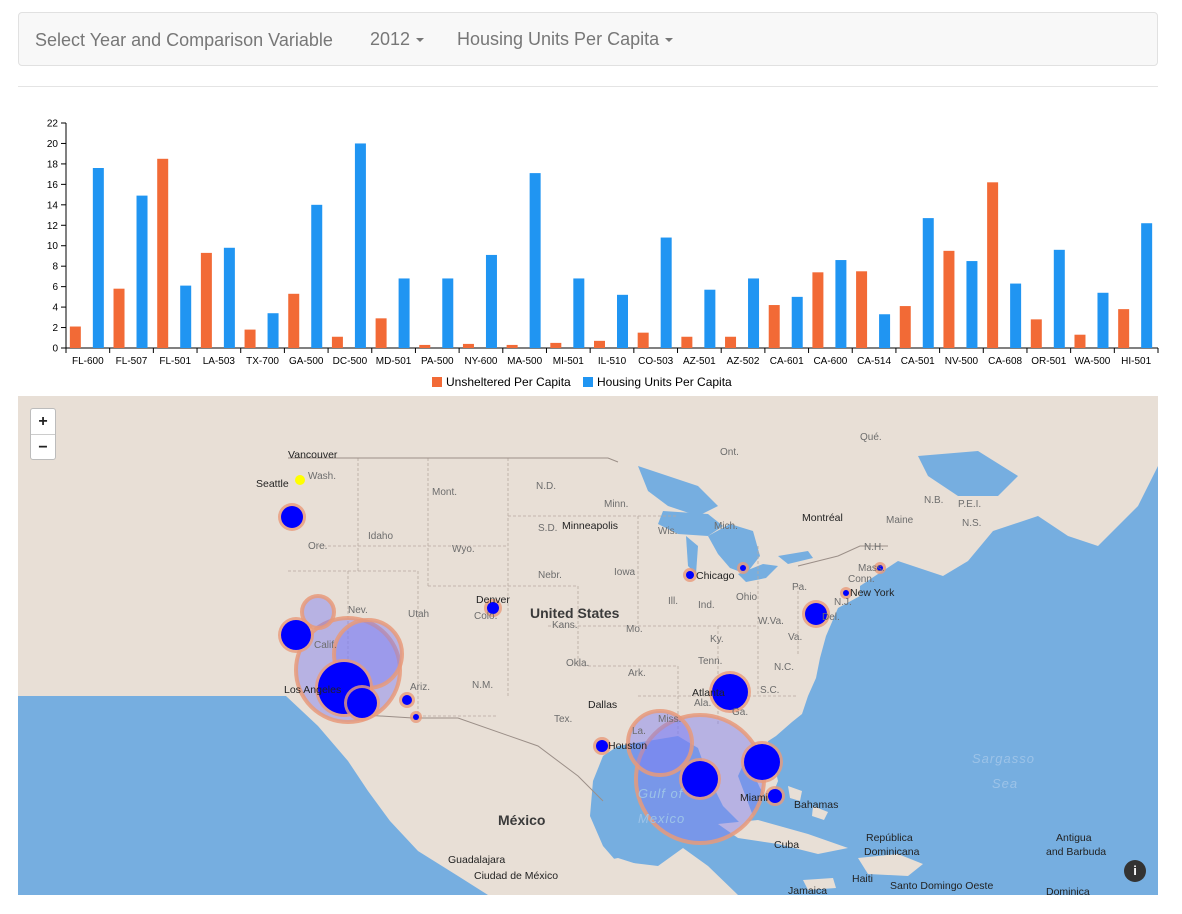 This screenshot has height=914, width=1182. Describe the element at coordinates (800, 587) in the screenshot. I see `label-pa: Pa.` at that location.